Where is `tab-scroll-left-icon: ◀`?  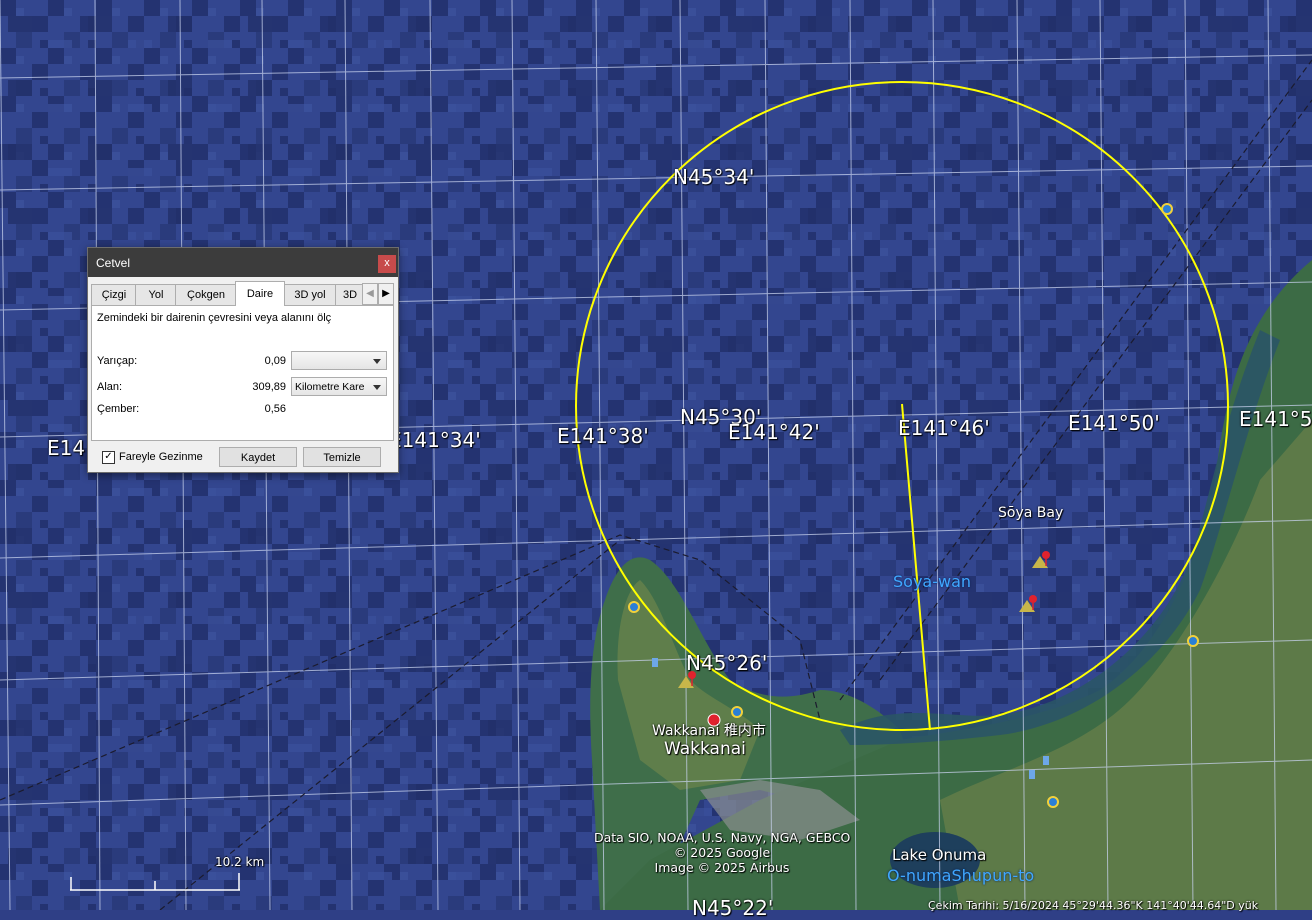
tab-scroll-left-icon: ◀ is located at coordinates (370, 294).